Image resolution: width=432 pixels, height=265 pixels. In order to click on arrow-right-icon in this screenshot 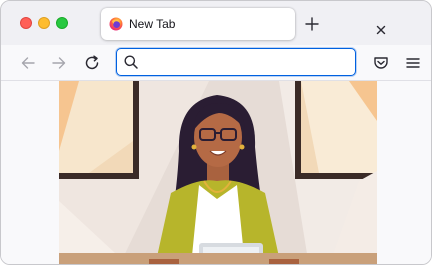, I will do `click(59, 63)`.